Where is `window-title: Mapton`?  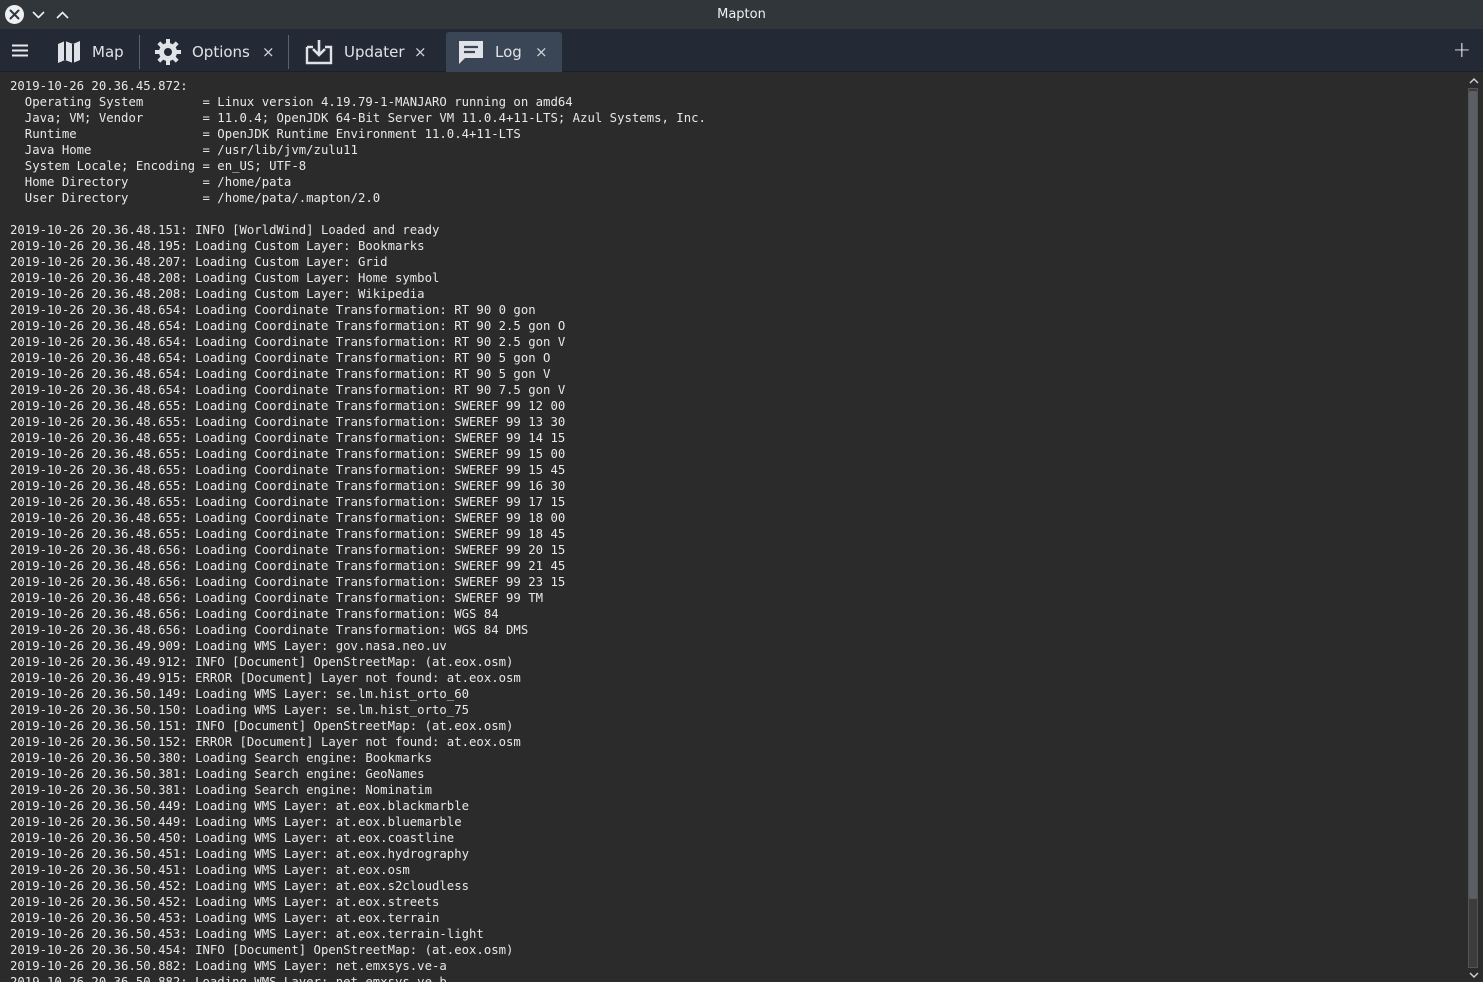 window-title: Mapton is located at coordinates (741, 14).